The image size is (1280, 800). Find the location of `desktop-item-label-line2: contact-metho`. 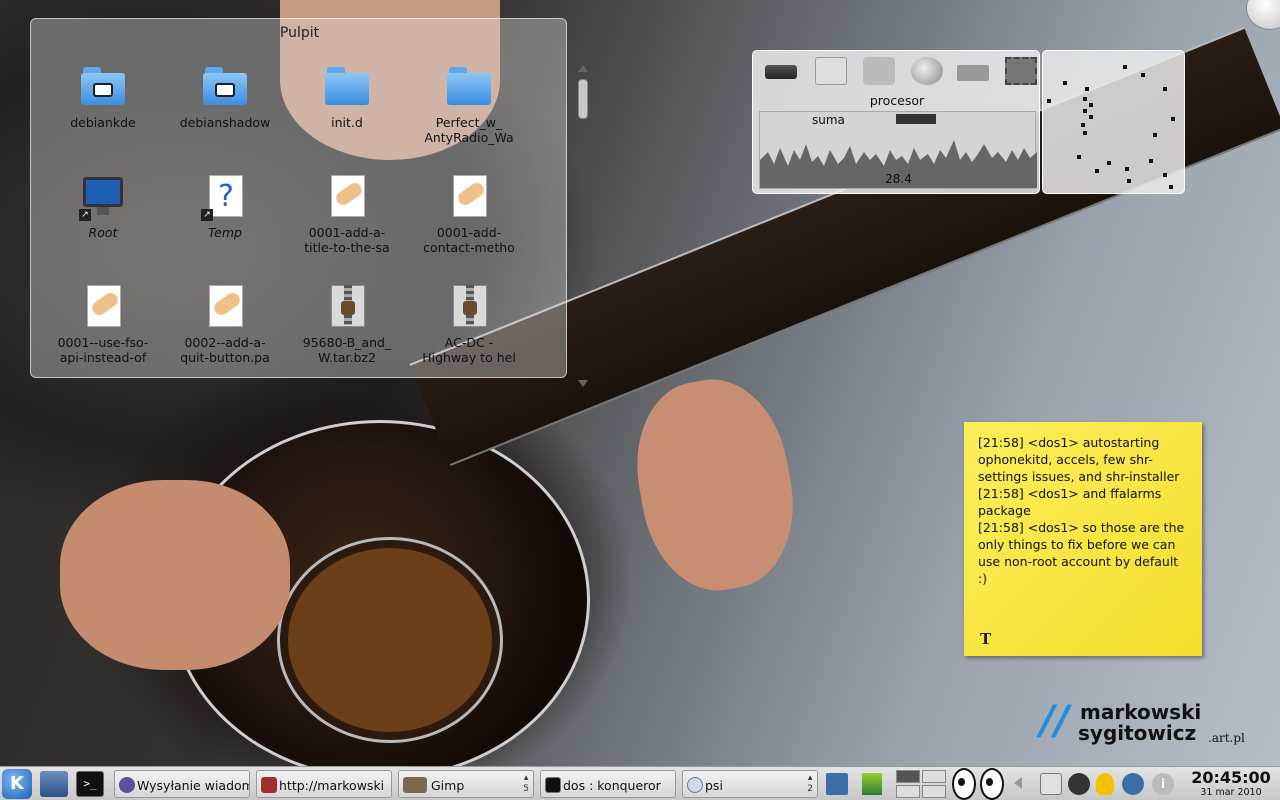

desktop-item-label-line2: contact-metho is located at coordinates (469, 247).